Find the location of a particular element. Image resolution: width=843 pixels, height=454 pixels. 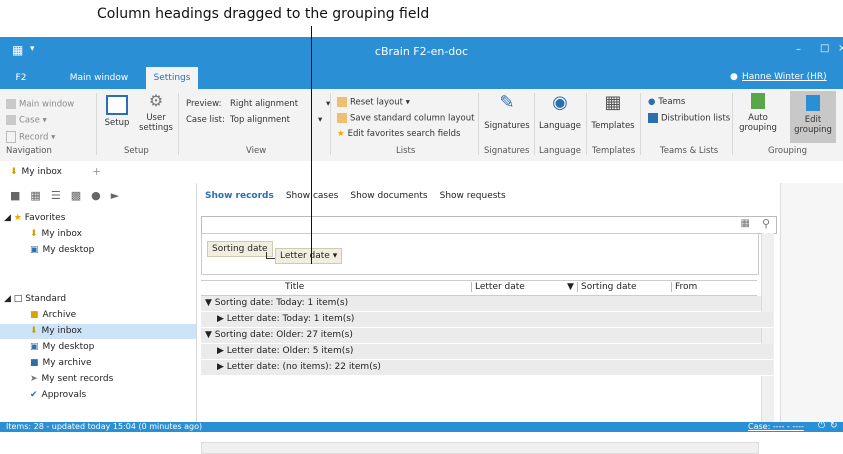

user-name-link: Hanne Winter (HR) is located at coordinates (784, 77).